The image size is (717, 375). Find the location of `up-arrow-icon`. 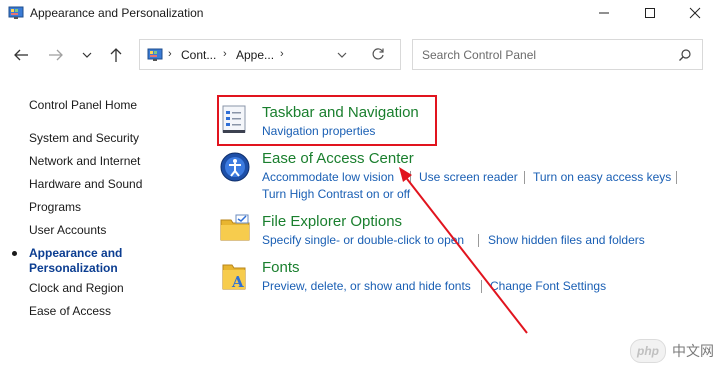

up-arrow-icon is located at coordinates (116, 55).